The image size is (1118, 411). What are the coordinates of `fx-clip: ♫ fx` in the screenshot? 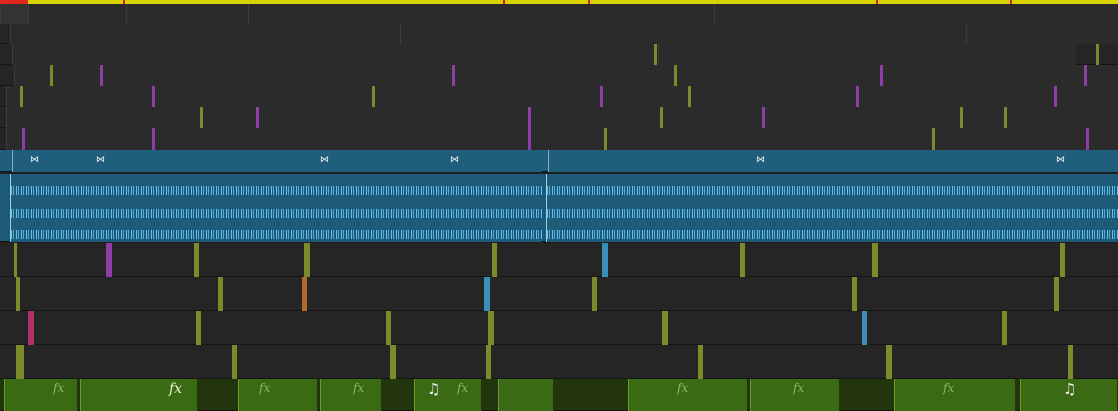 It's located at (448, 395).